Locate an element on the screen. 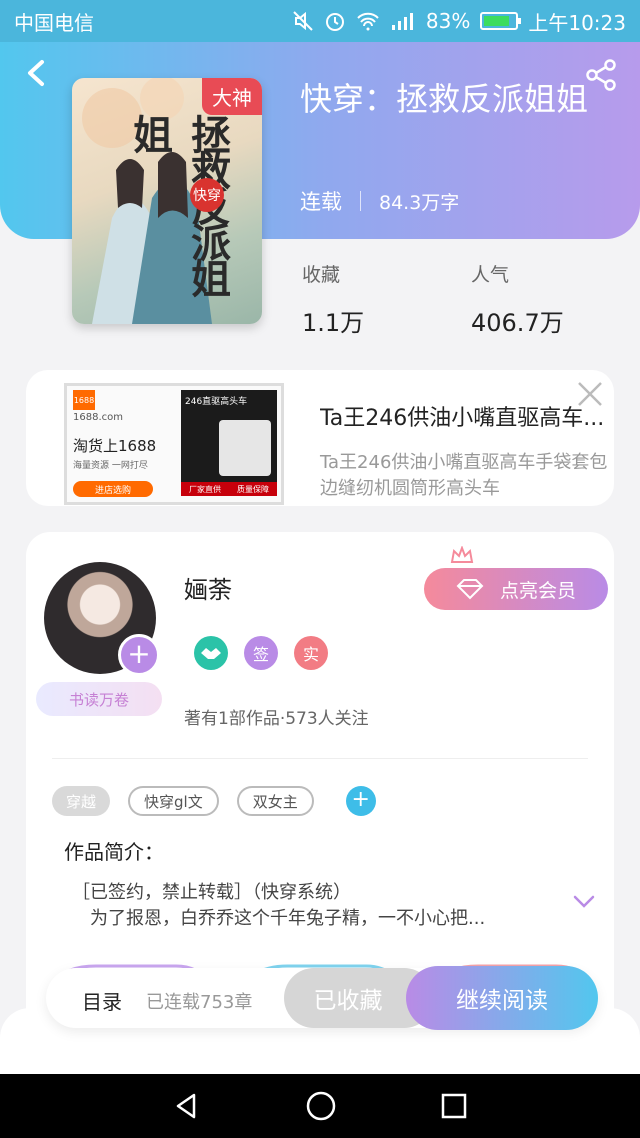  ad-image-footer: 厂家直供 质量保障 is located at coordinates (229, 489).